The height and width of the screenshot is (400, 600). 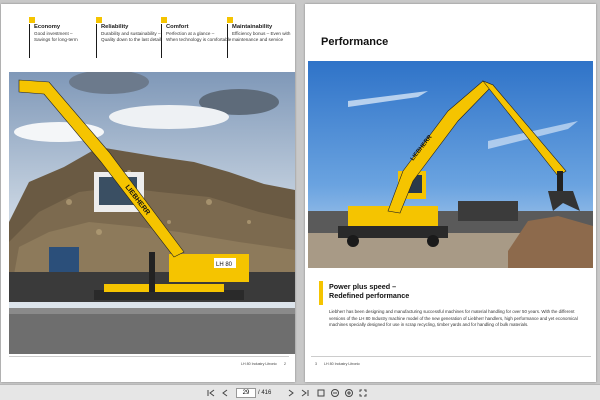 What do you see at coordinates (321, 293) in the screenshot?
I see `subheading-accent-bar` at bounding box center [321, 293].